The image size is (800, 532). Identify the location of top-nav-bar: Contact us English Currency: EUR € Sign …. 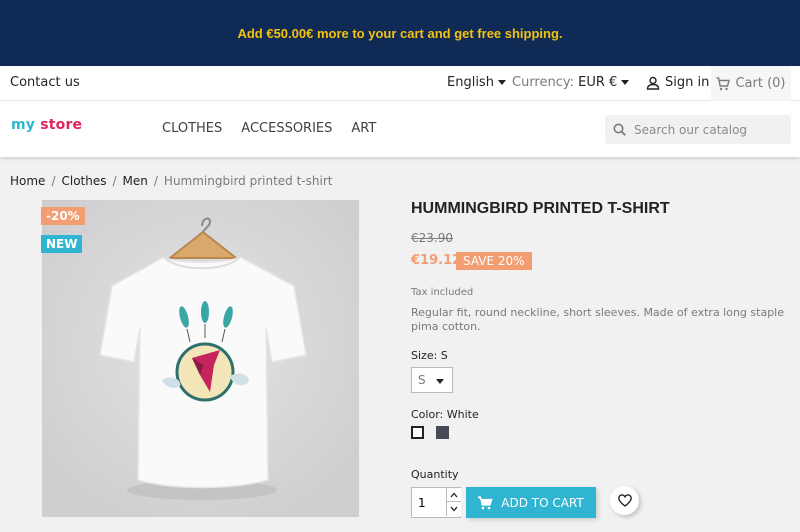
(400, 83).